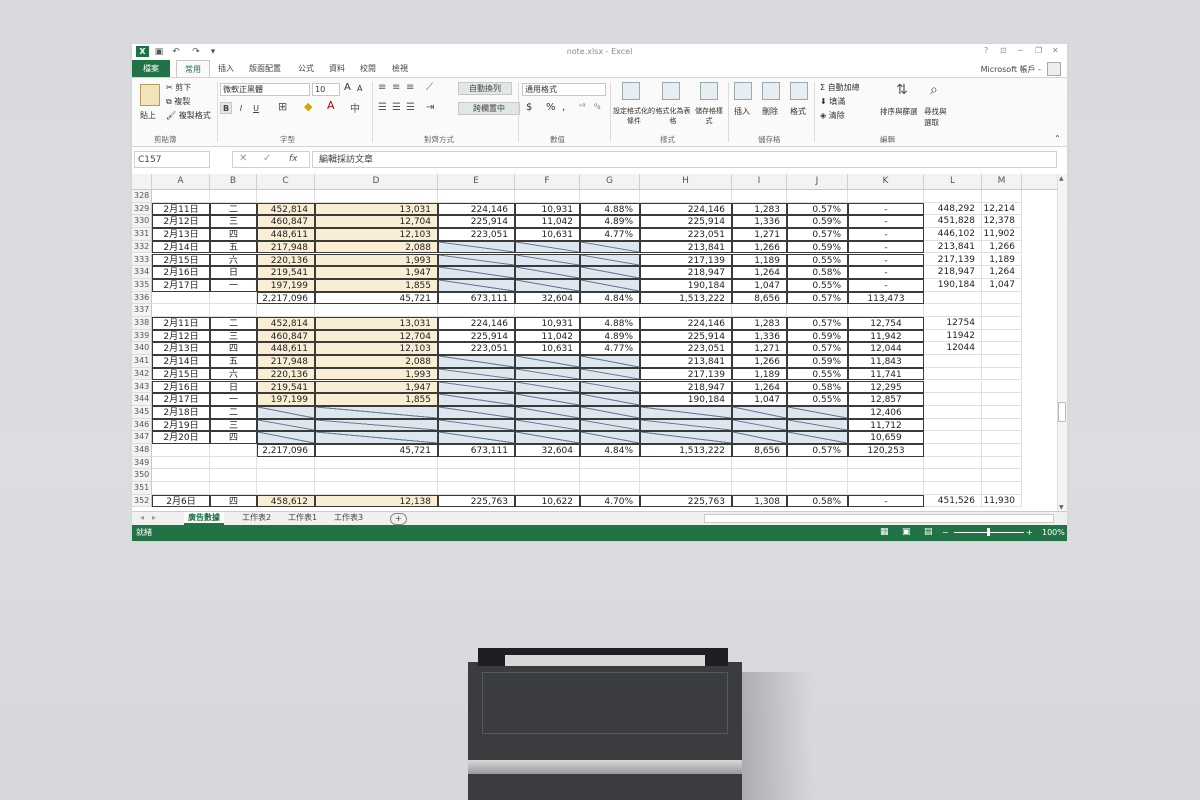 This screenshot has height=800, width=1200. I want to click on cell-l352: 451,526, so click(953, 501).